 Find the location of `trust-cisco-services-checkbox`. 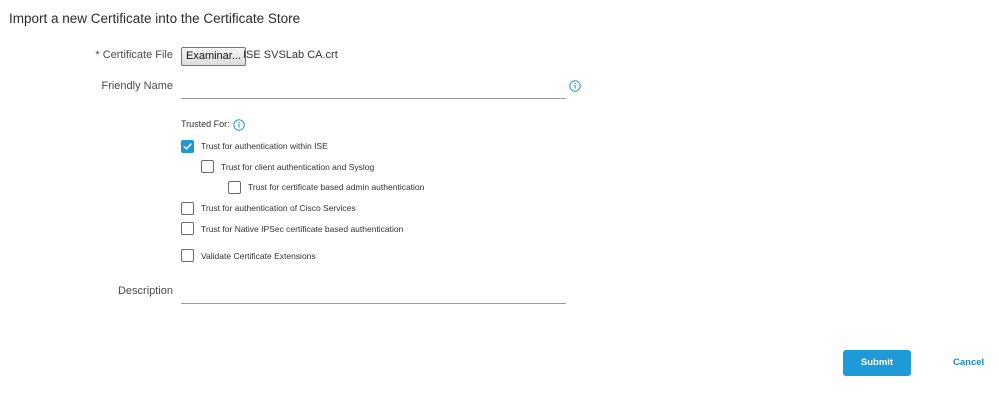

trust-cisco-services-checkbox is located at coordinates (187, 208).